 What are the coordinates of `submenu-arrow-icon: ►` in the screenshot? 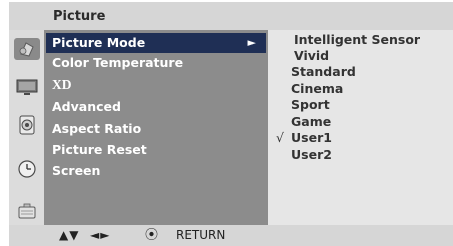 It's located at (251, 42).